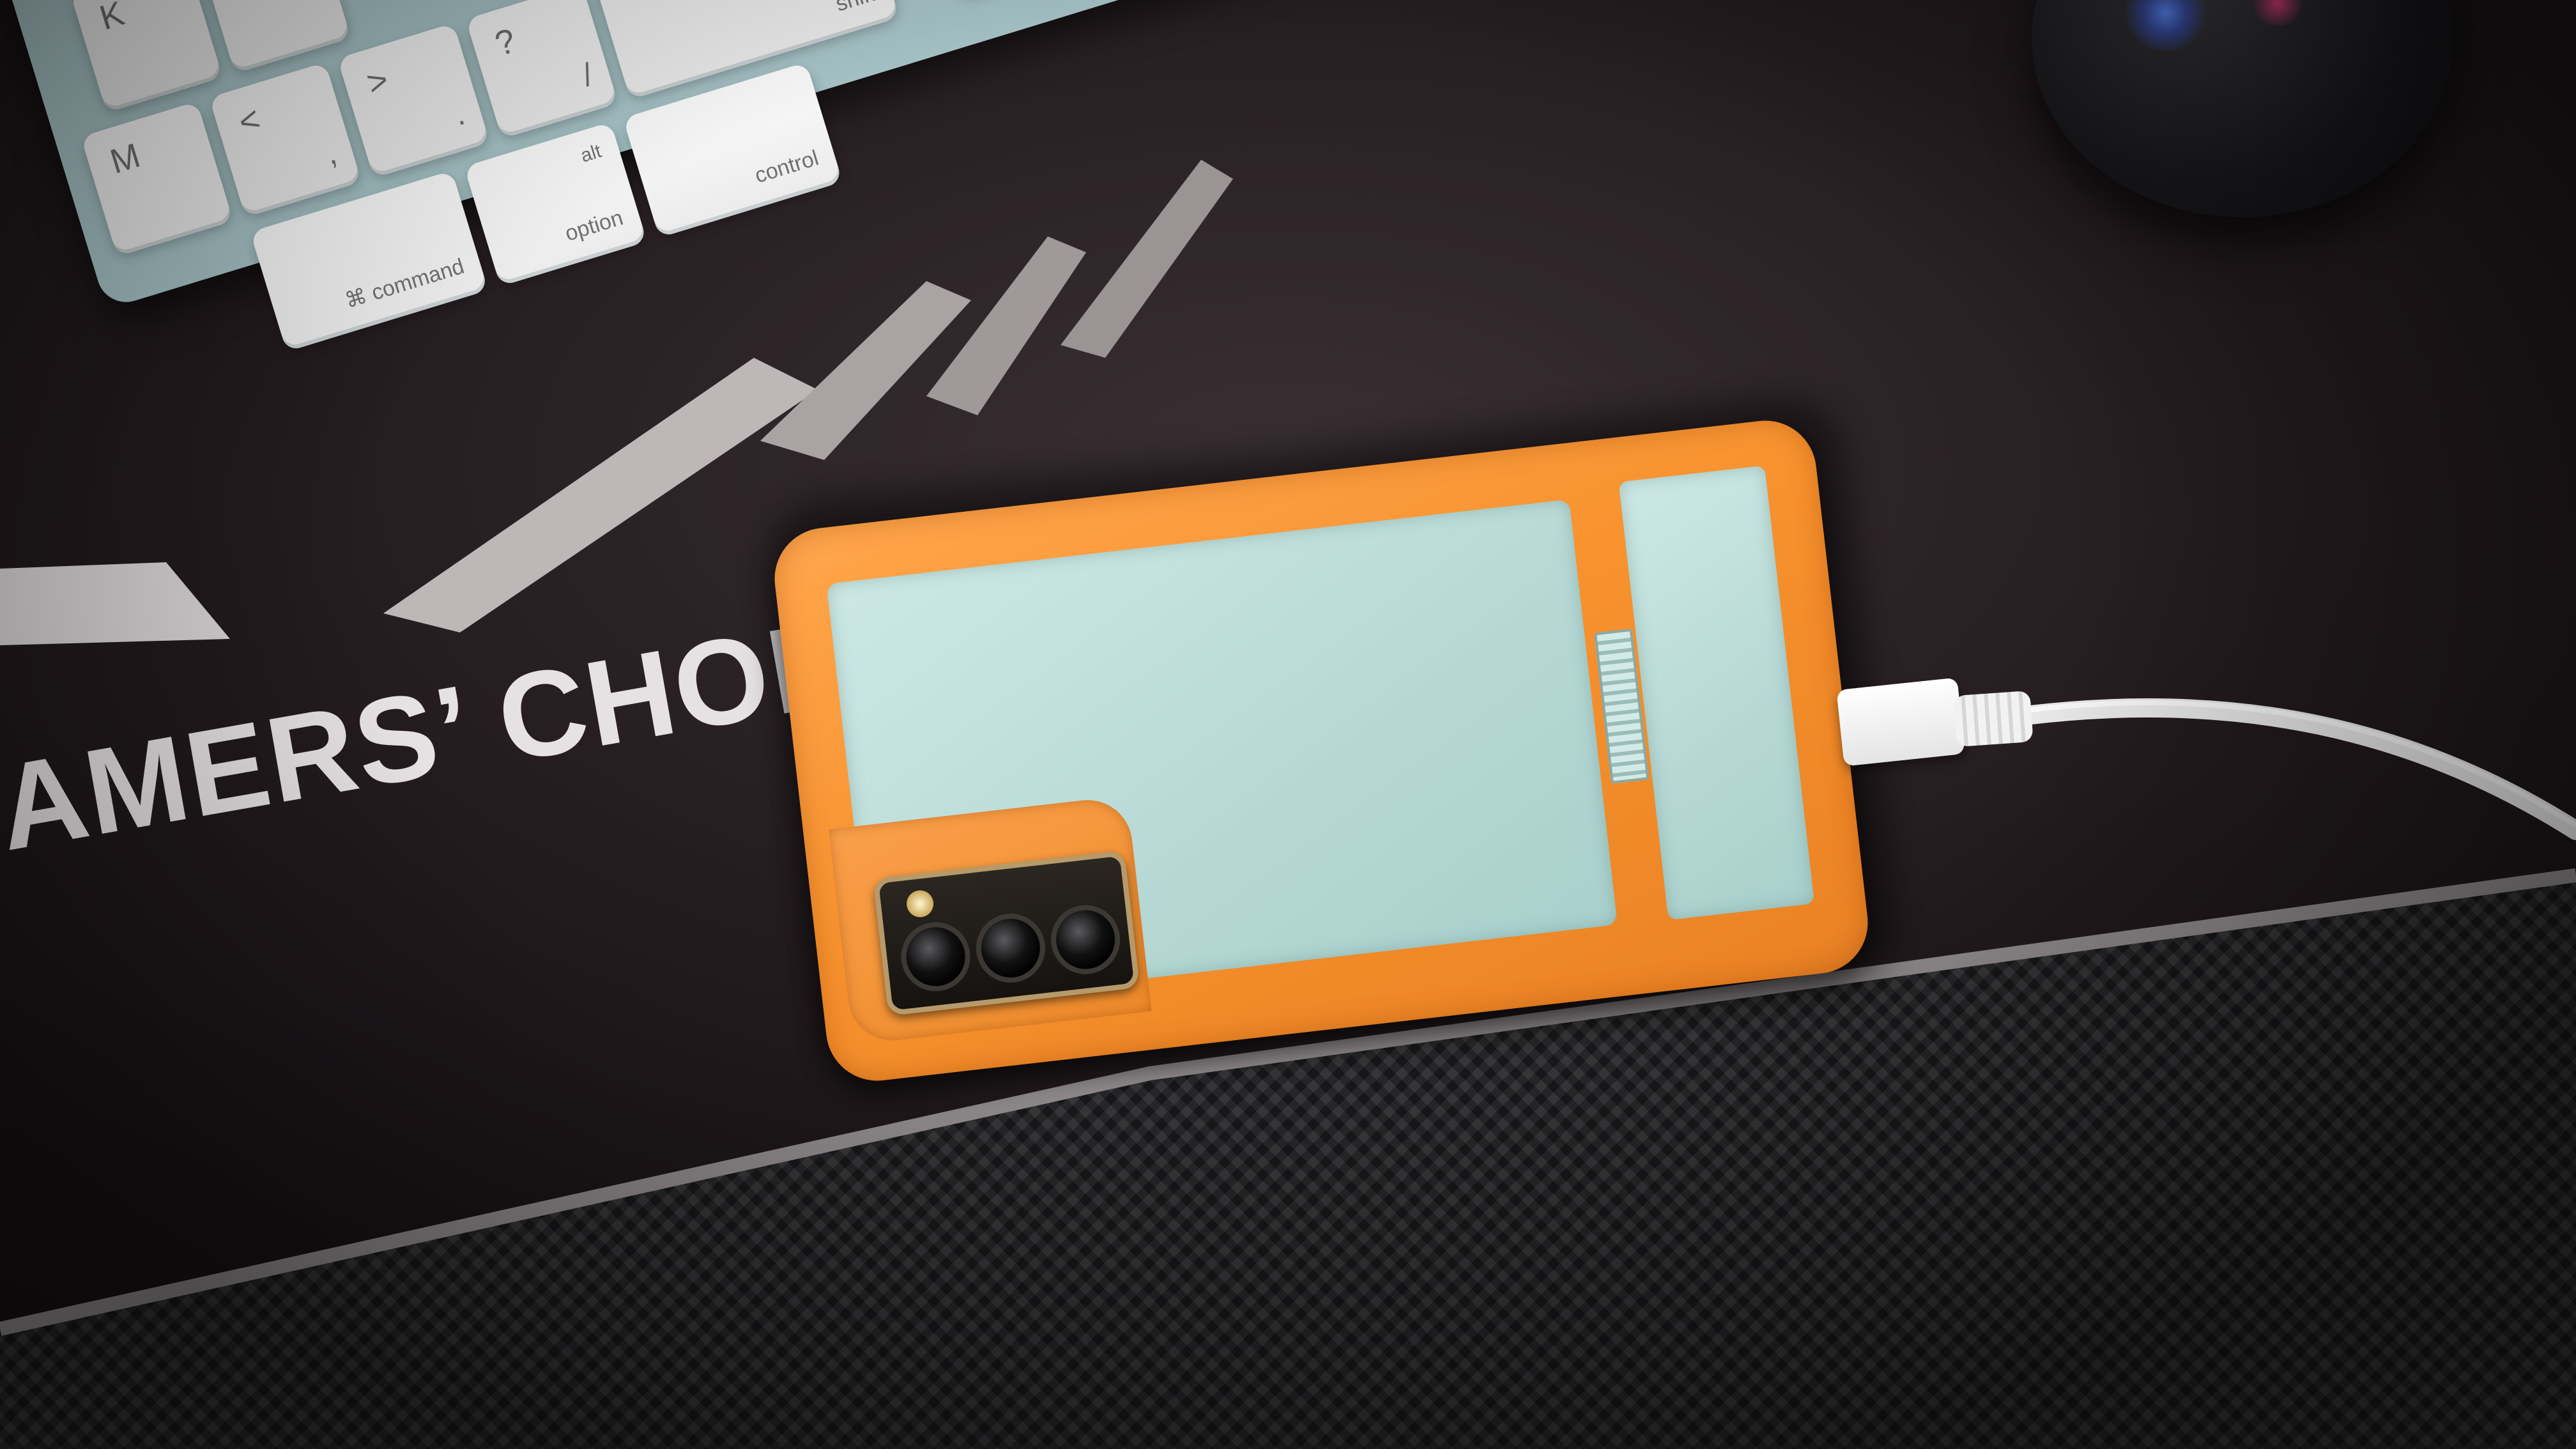 The height and width of the screenshot is (1449, 2576). Describe the element at coordinates (1993, 718) in the screenshot. I see `usb-strain-relief` at that location.